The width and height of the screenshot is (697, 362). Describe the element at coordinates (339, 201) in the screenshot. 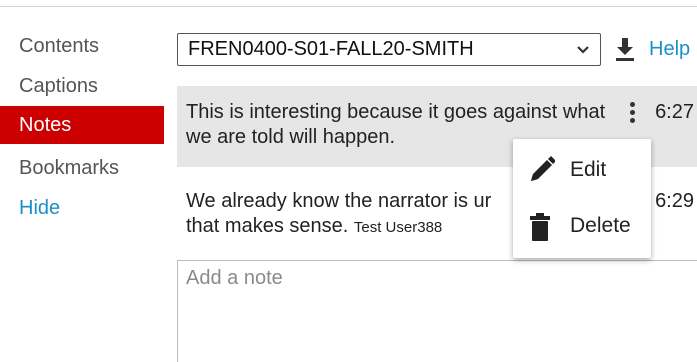

I see `note-text: We already know the narrator is ur` at that location.